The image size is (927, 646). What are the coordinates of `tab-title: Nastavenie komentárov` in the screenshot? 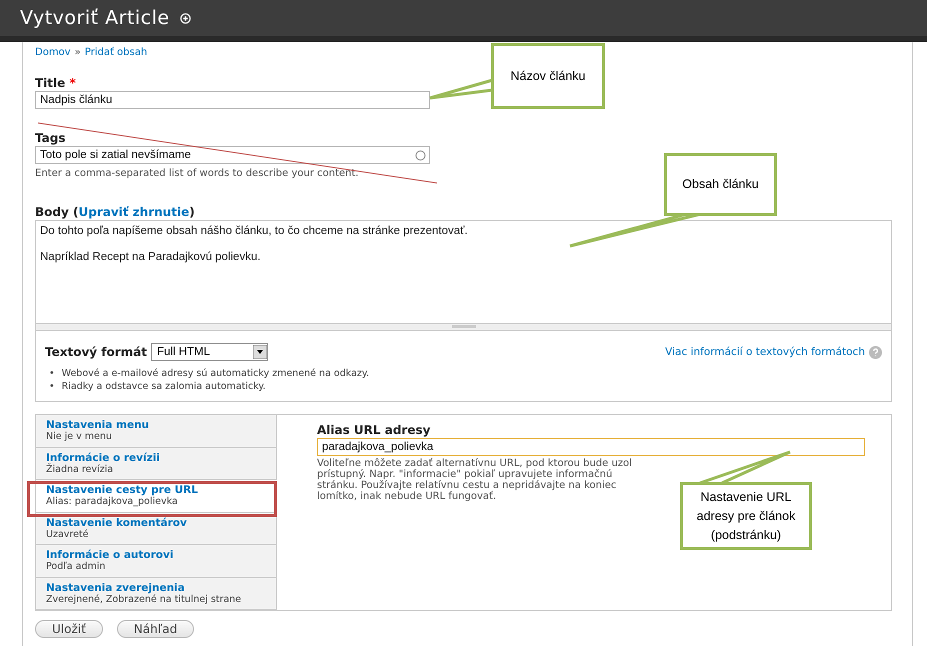 It's located at (117, 522).